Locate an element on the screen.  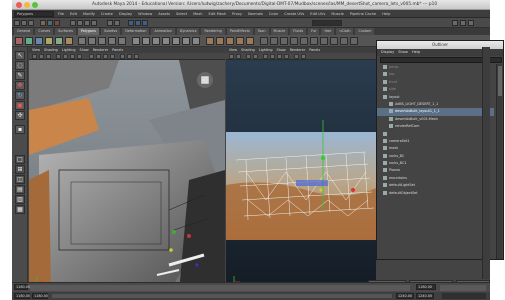
outliner-item: desertAsBuilt_v001:Mesh is located at coordinates (435, 119).